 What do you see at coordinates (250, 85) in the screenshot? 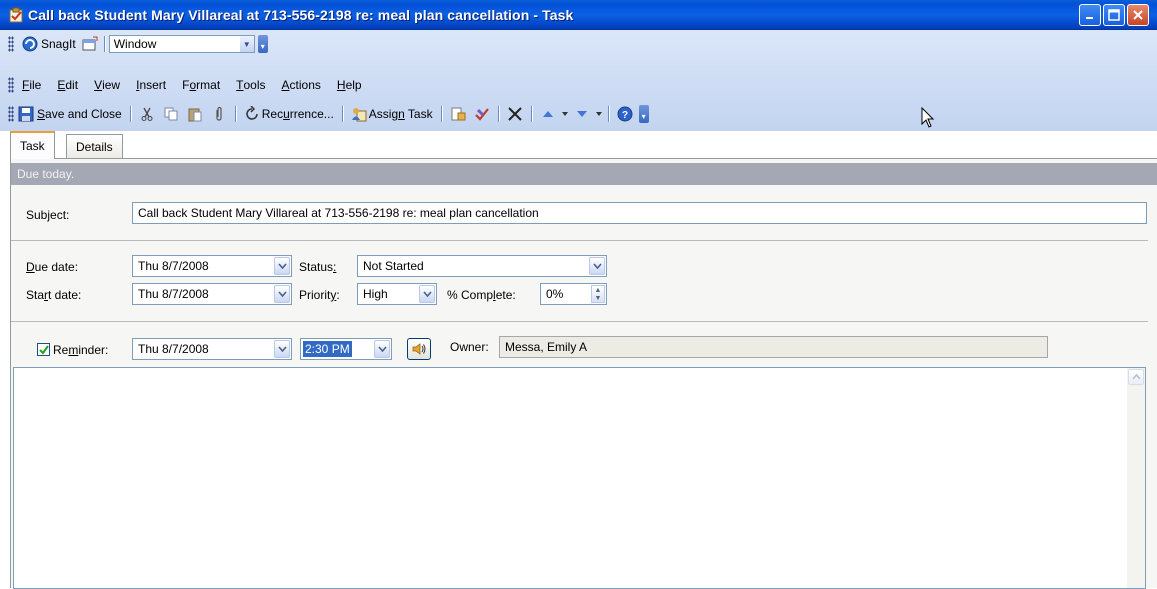
I see `menu-tools: Tools` at bounding box center [250, 85].